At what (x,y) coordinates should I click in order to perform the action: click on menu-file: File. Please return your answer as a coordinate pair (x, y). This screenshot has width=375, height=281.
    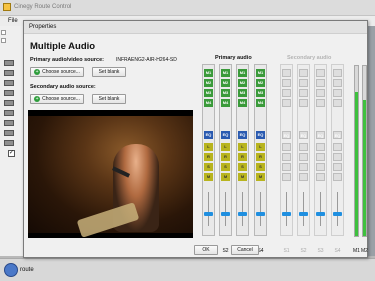
    Looking at the image, I should click on (13, 21).